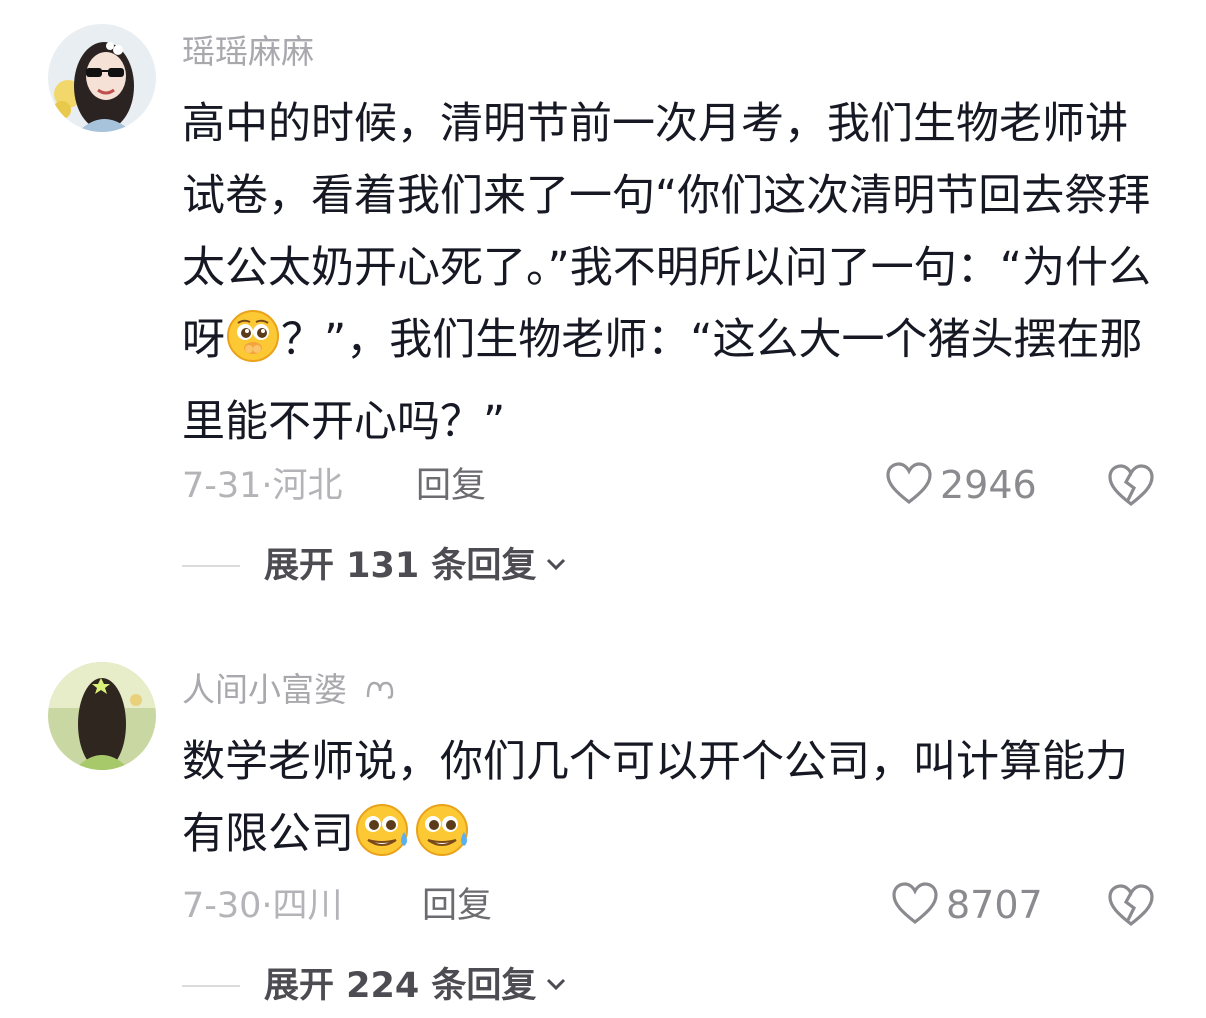 Image resolution: width=1206 pixels, height=1018 pixels. What do you see at coordinates (400, 566) in the screenshot?
I see `expand-replies-label: 展开 131 条回复` at bounding box center [400, 566].